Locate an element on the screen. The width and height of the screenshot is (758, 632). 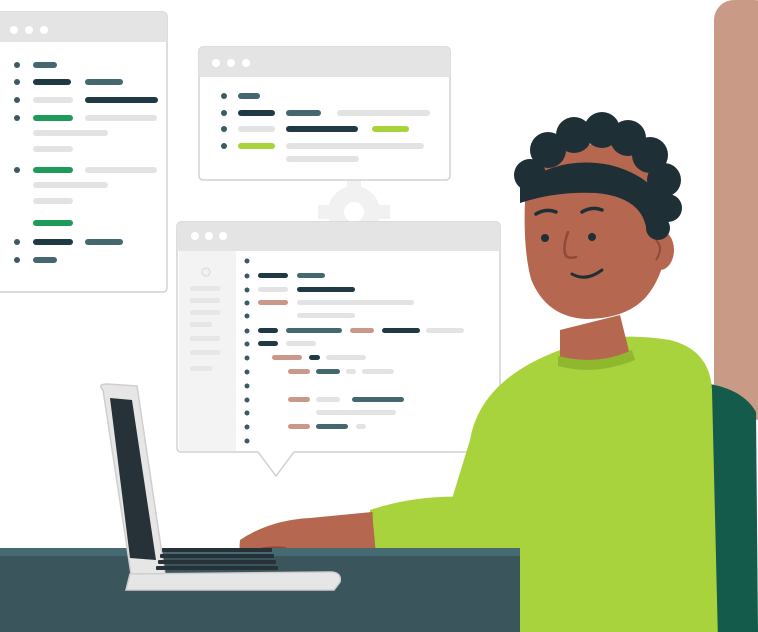
eye-left is located at coordinates (545, 238).